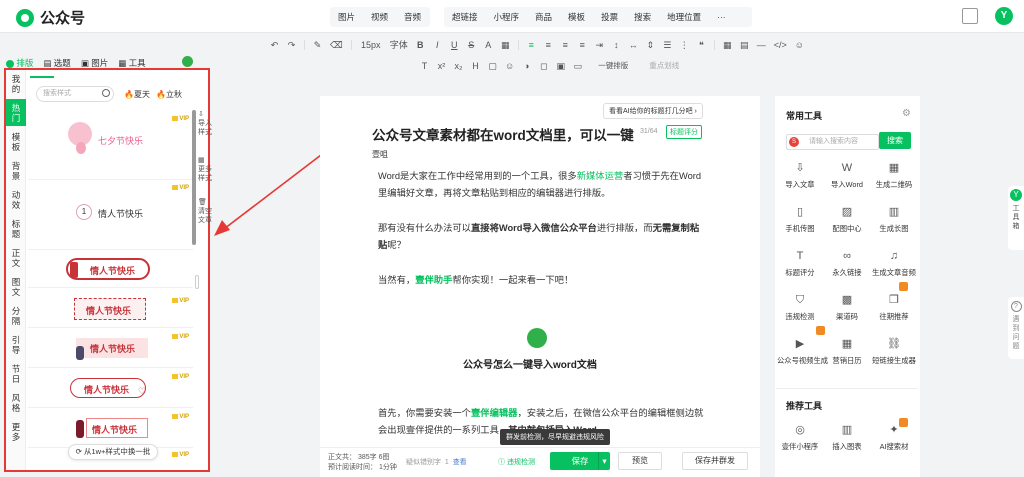 This screenshot has width=1024, height=477. I want to click on subscript-icon: x₂, so click(458, 66).